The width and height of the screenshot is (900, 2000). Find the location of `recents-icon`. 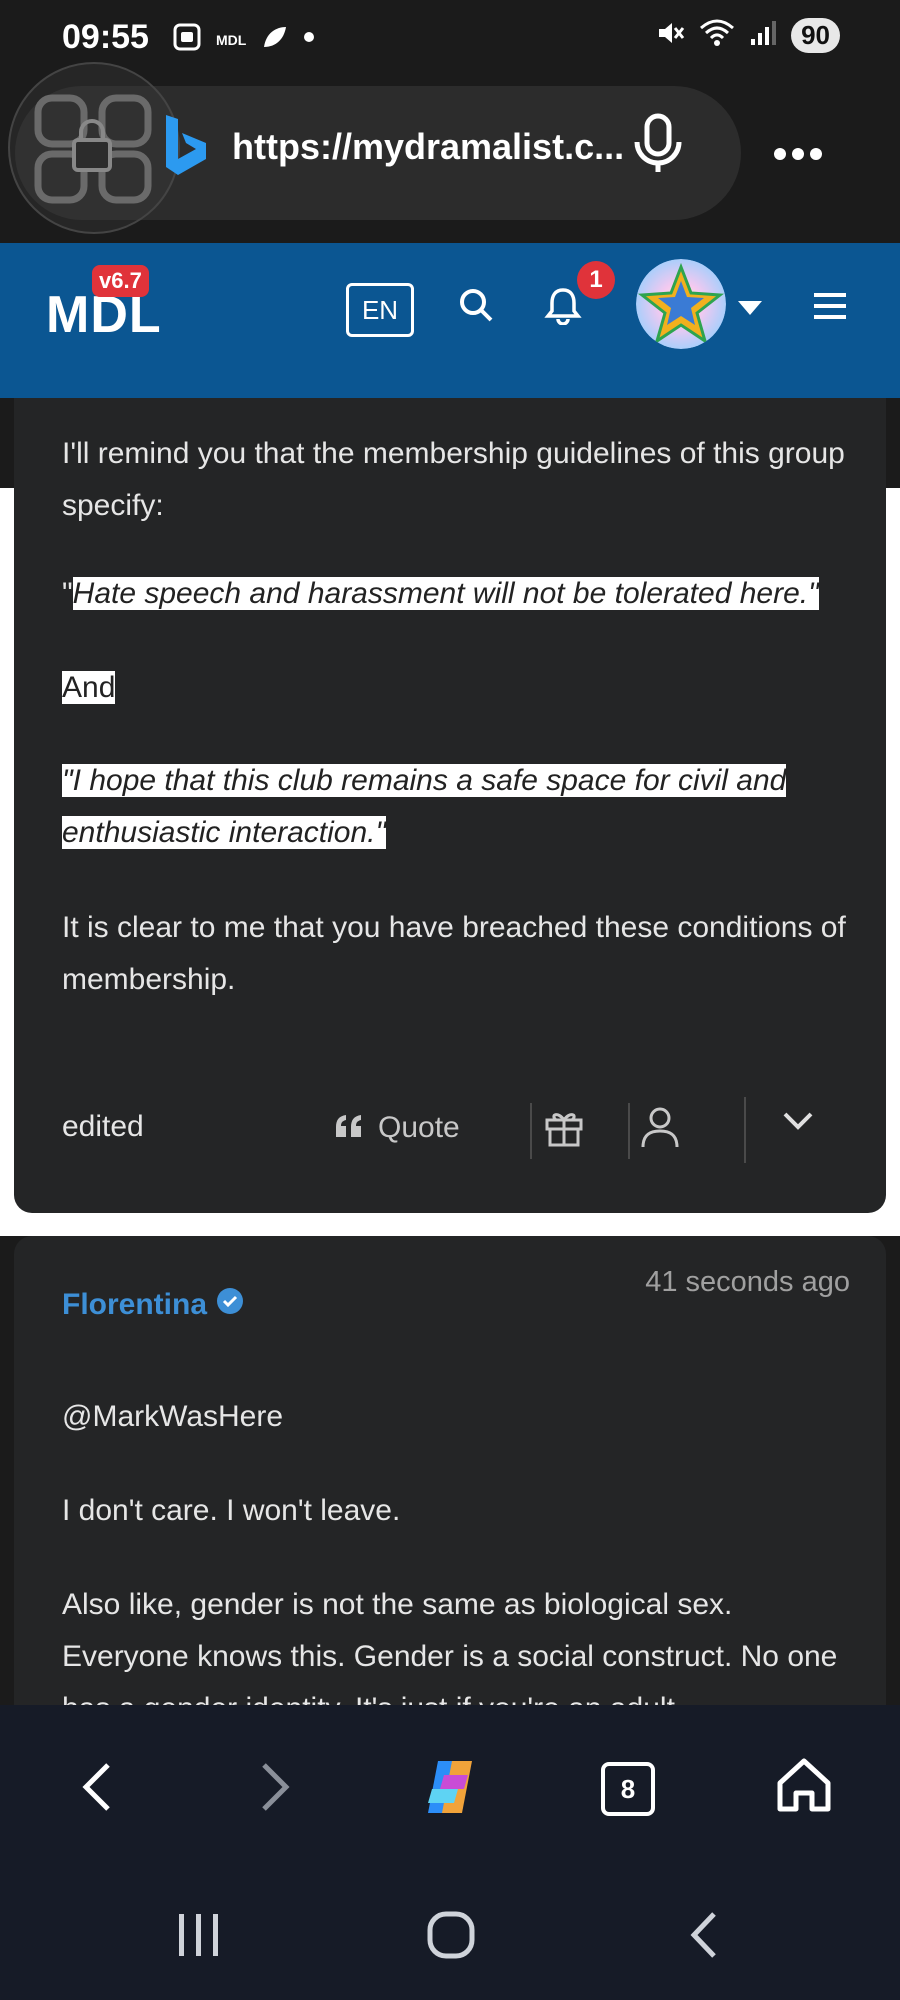

recents-icon is located at coordinates (199, 1937).